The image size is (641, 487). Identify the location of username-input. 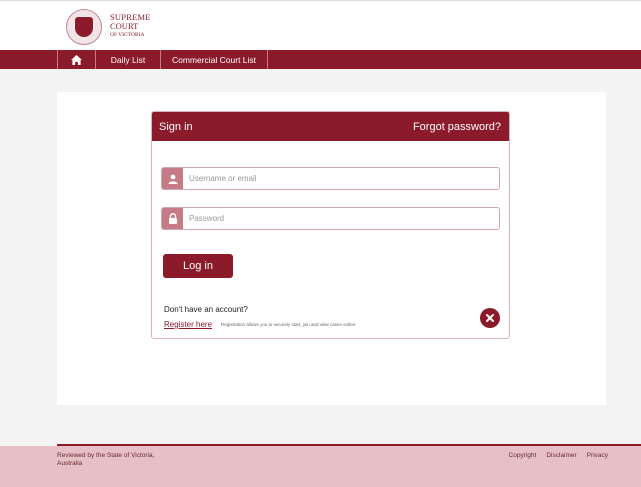
(339, 178).